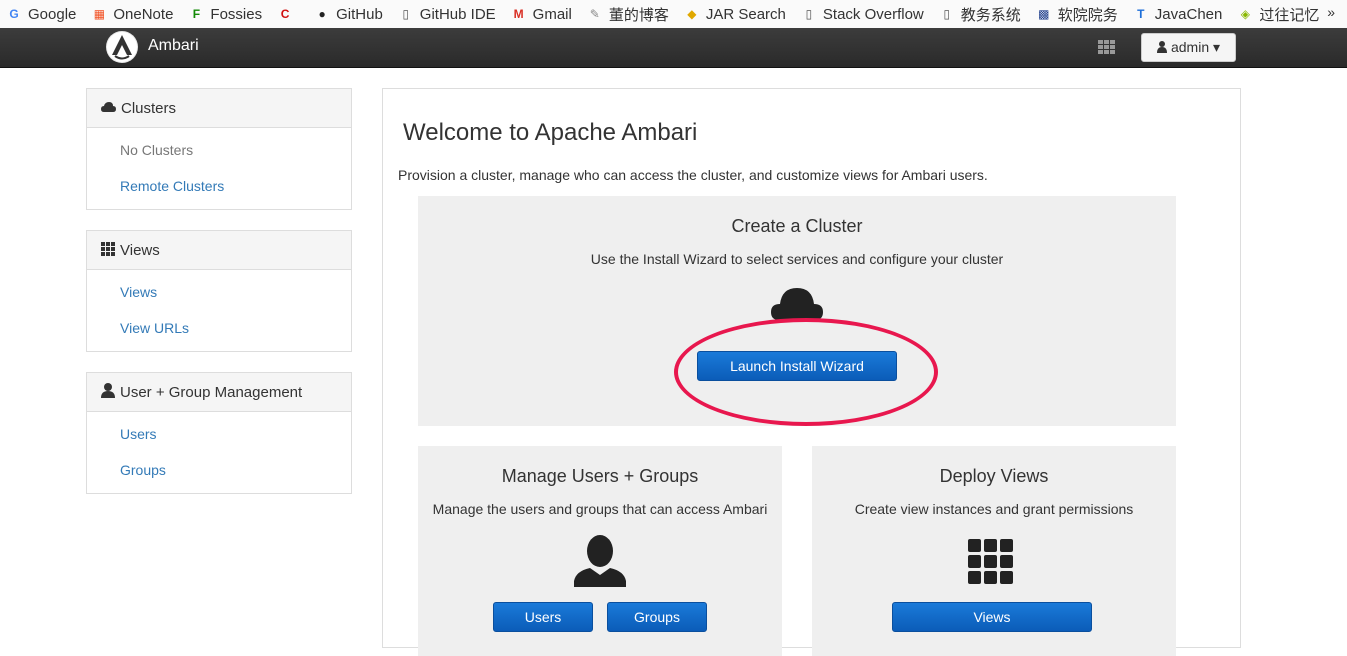 Image resolution: width=1347 pixels, height=656 pixels. What do you see at coordinates (673, 48) in the screenshot?
I see `top-navbar: Ambari admin ▾` at bounding box center [673, 48].